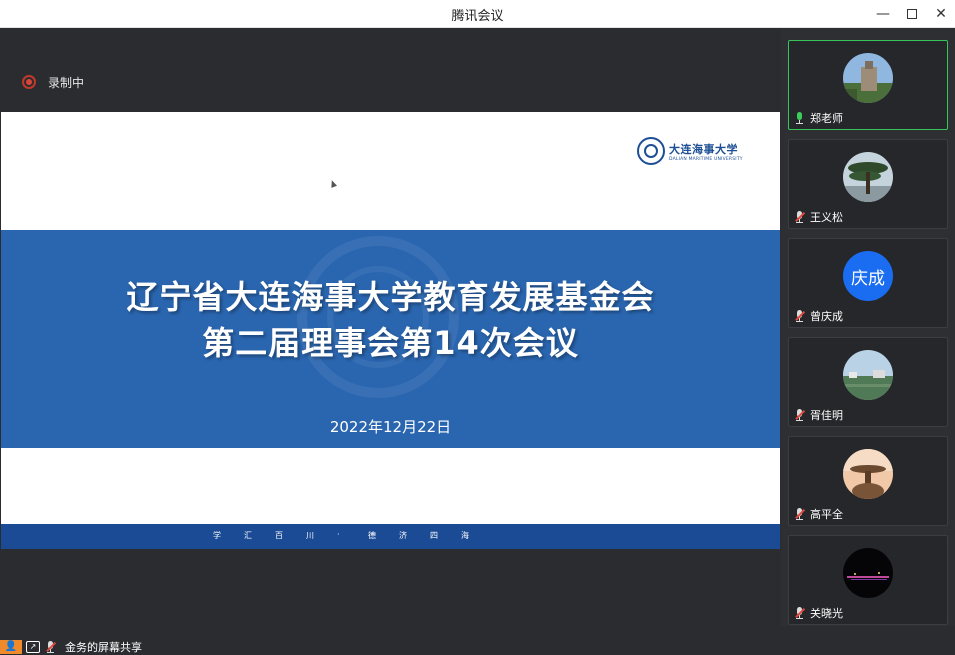 The image size is (955, 655). I want to click on logo-text-cn: 大连海事大学, so click(703, 149).